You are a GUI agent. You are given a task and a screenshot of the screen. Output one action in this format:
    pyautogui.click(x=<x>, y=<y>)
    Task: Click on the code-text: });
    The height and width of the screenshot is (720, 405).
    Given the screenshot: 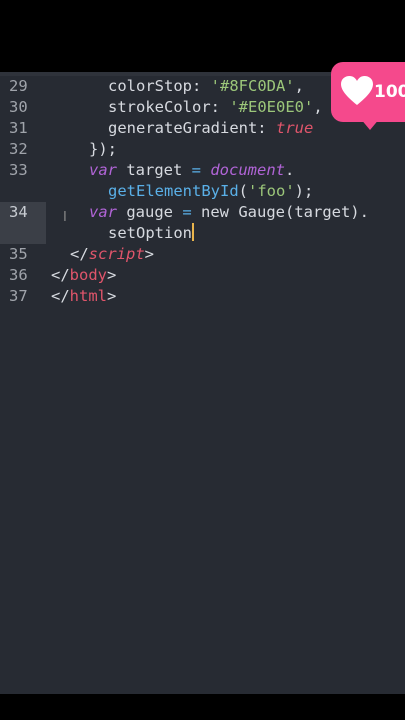 What is the action you would take?
    pyautogui.click(x=103, y=149)
    